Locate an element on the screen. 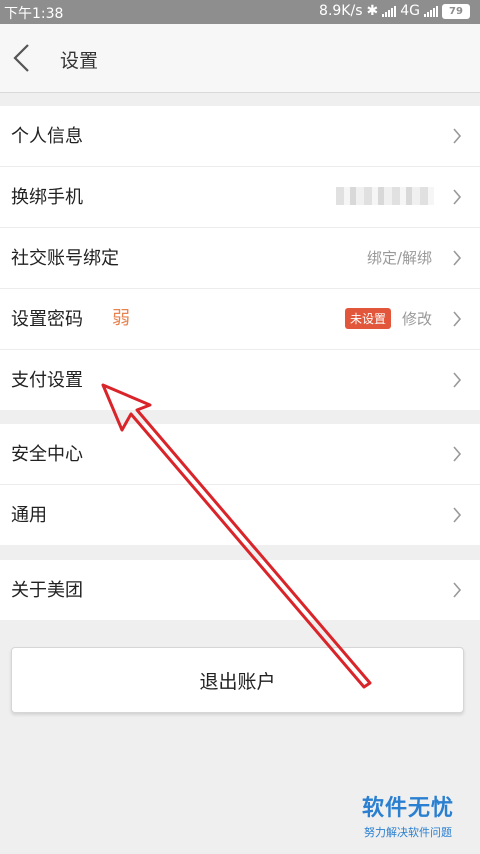  watermark-subtitle: 努力解决软件问题 is located at coordinates (408, 832).